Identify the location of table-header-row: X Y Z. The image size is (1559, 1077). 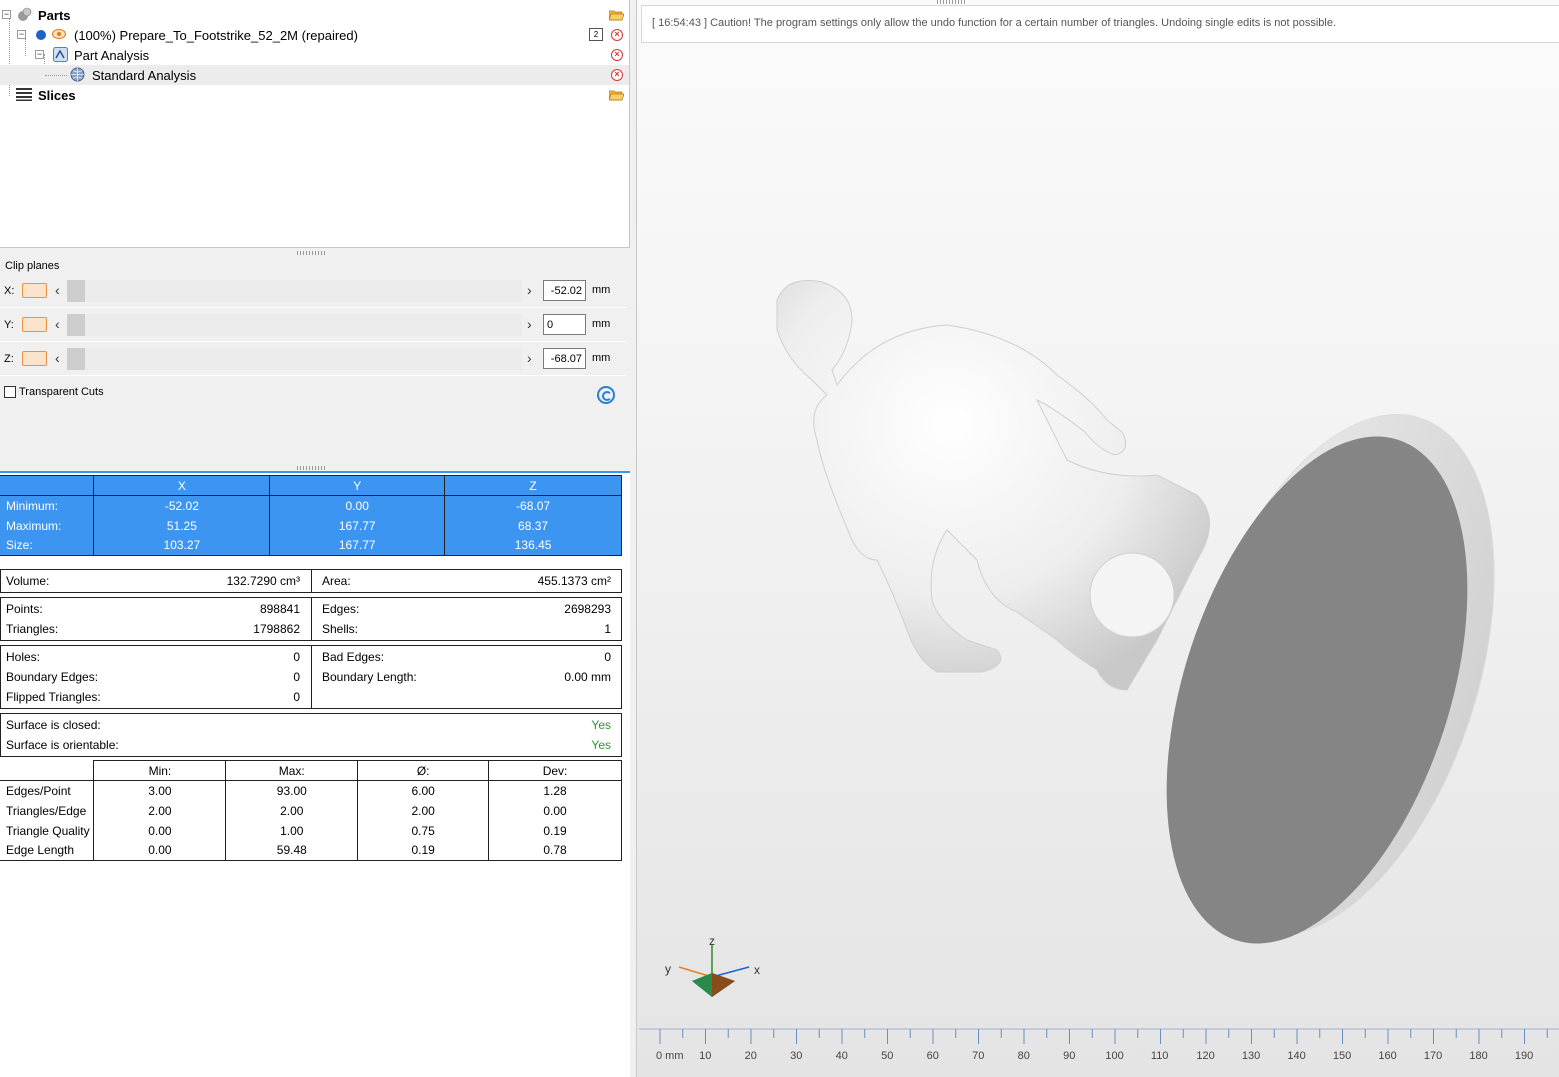
(311, 485).